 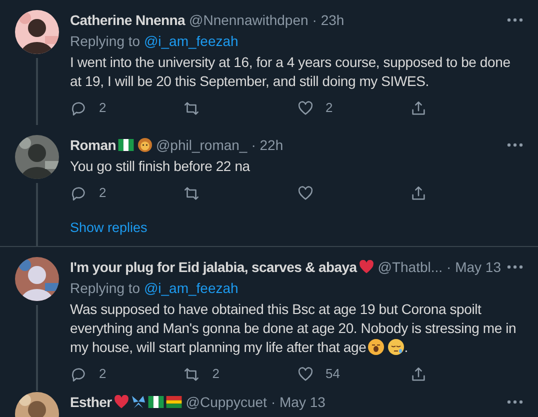 What do you see at coordinates (138, 402) in the screenshot?
I see `butterfly-icon` at bounding box center [138, 402].